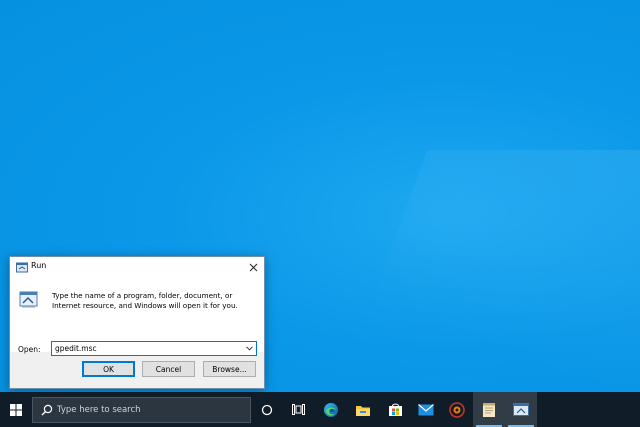 The width and height of the screenshot is (640, 427). I want to click on search-icon, so click(47, 410).